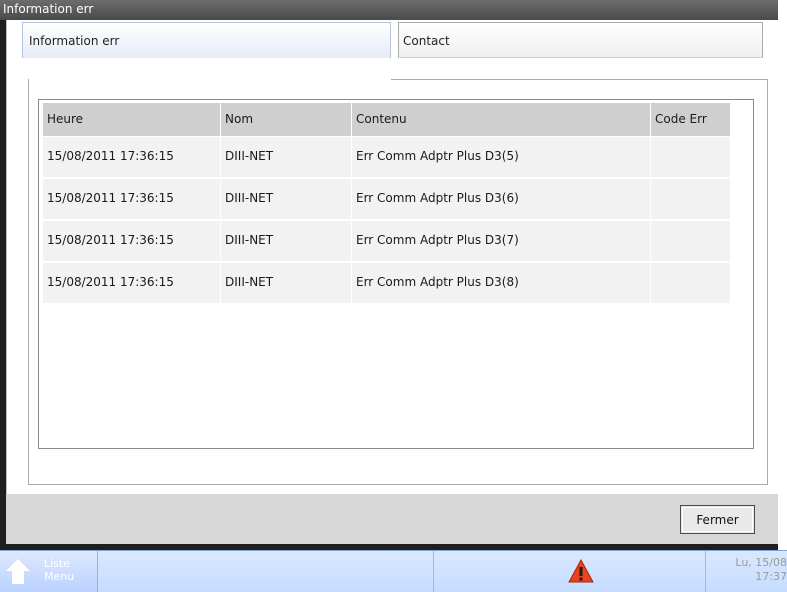  Describe the element at coordinates (691, 119) in the screenshot. I see `column-header-code-err: Code Err` at that location.